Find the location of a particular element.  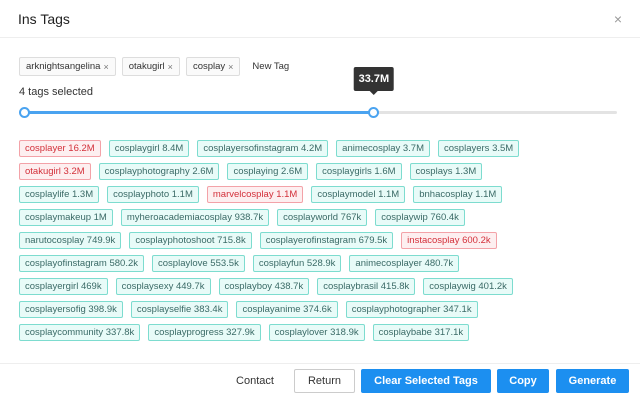

copy-button: Copy is located at coordinates (523, 381).